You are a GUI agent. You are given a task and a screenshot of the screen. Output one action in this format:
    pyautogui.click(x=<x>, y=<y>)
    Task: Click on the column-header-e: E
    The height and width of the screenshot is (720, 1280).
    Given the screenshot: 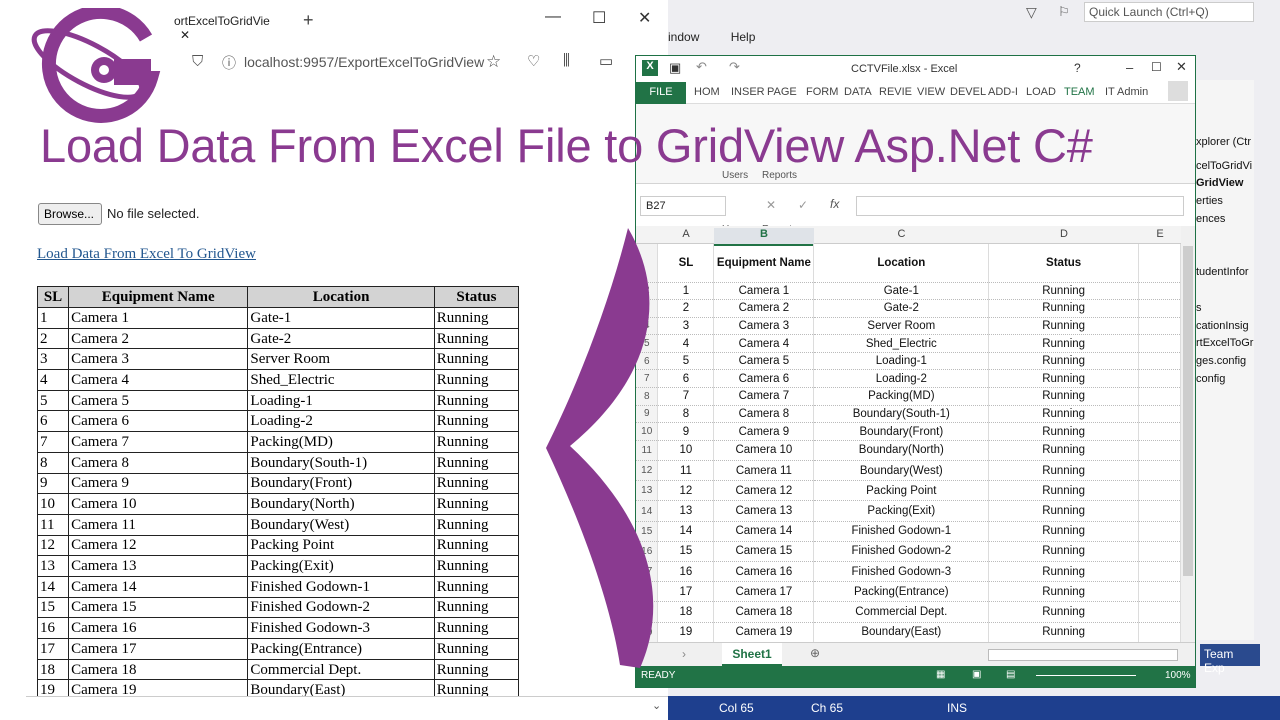 What is the action you would take?
    pyautogui.click(x=1160, y=234)
    